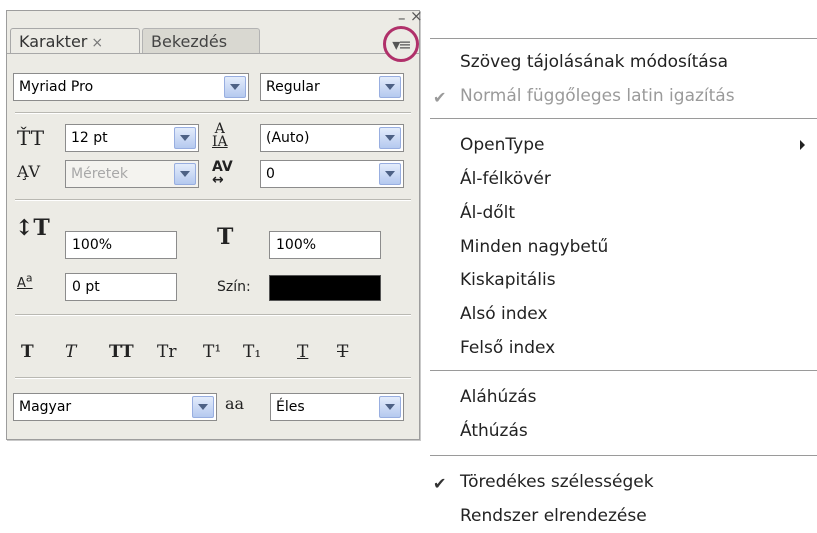  Describe the element at coordinates (121, 352) in the screenshot. I see `all-caps-button: TT` at that location.